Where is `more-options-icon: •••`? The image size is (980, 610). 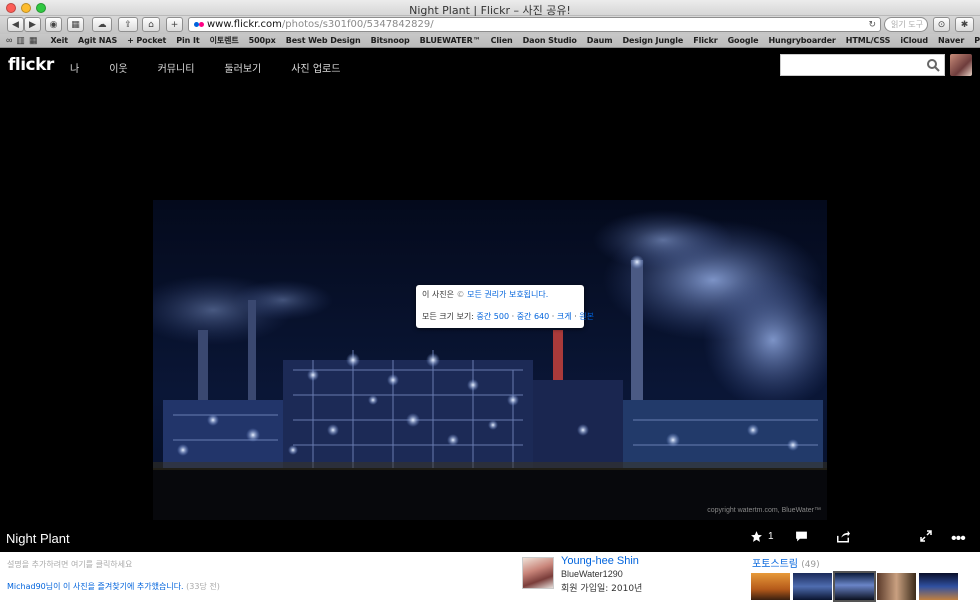
more-options-icon: ••• is located at coordinates (958, 539).